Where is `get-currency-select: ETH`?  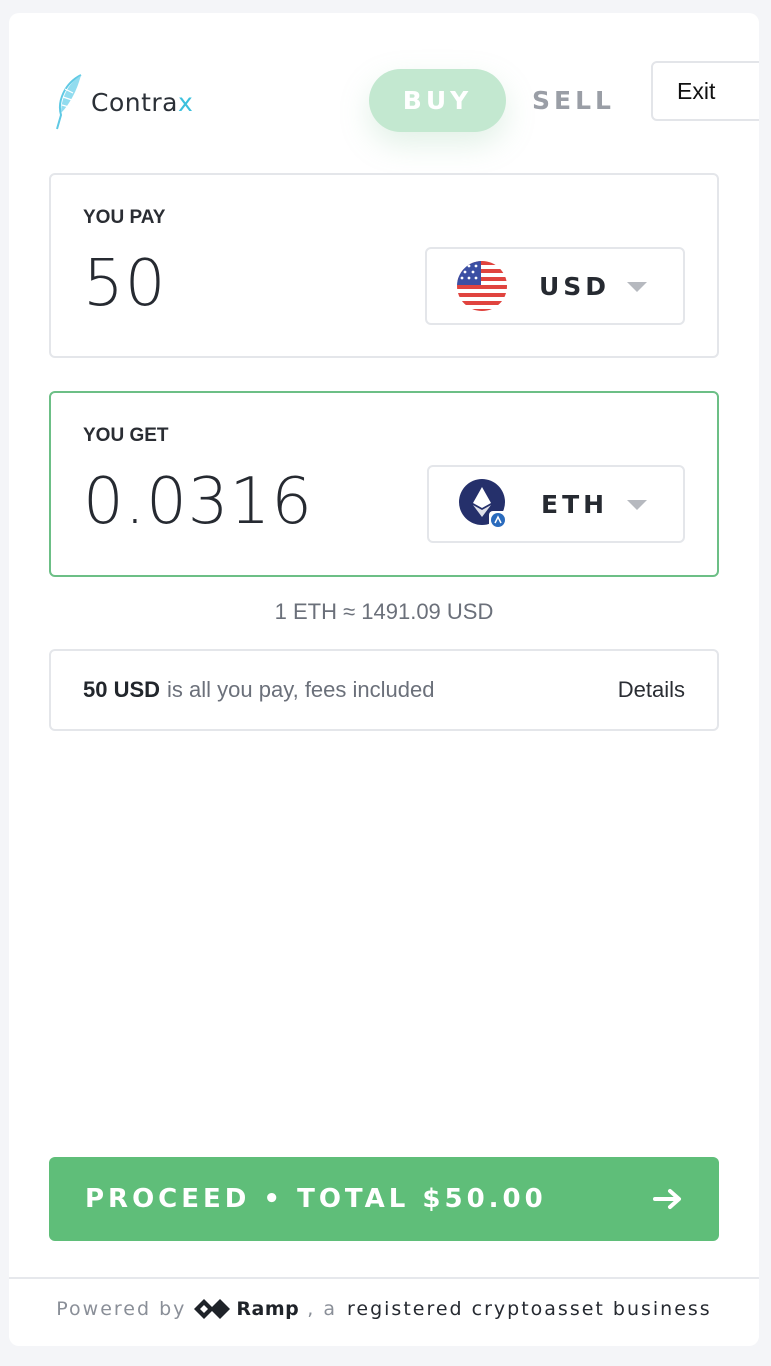
get-currency-select: ETH is located at coordinates (556, 504).